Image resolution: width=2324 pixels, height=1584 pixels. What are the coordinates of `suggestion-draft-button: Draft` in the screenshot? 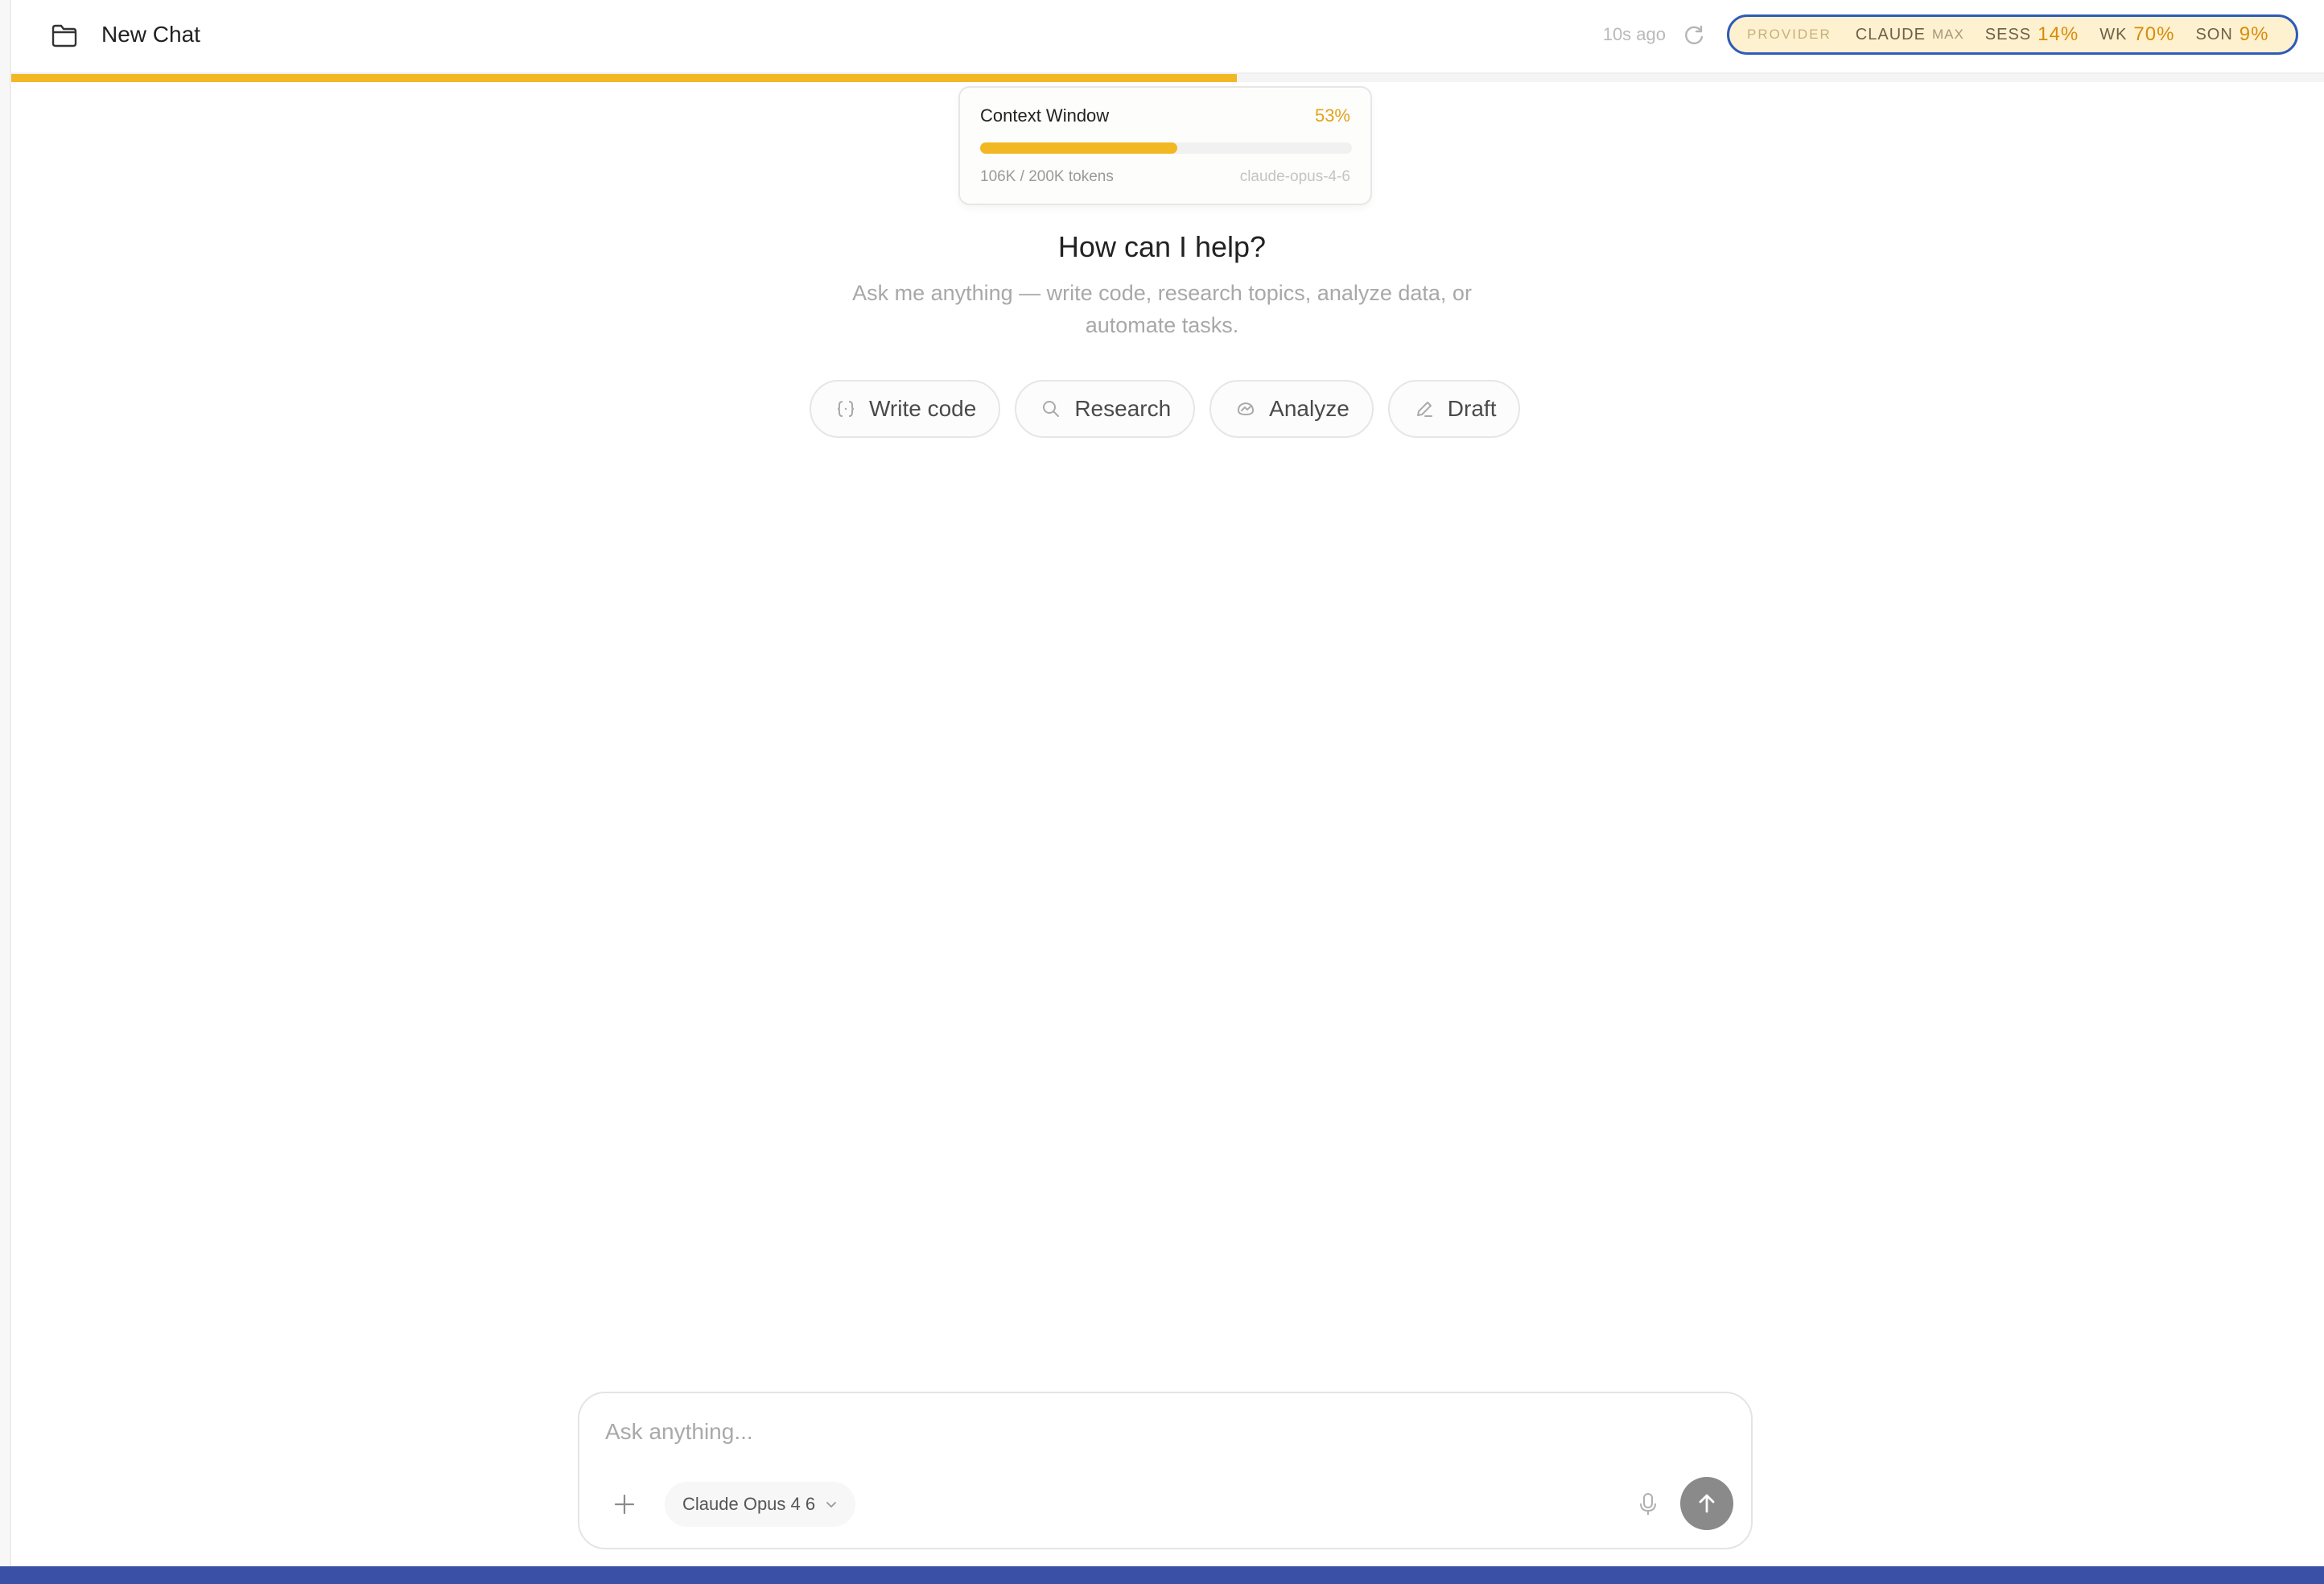 It's located at (1454, 409).